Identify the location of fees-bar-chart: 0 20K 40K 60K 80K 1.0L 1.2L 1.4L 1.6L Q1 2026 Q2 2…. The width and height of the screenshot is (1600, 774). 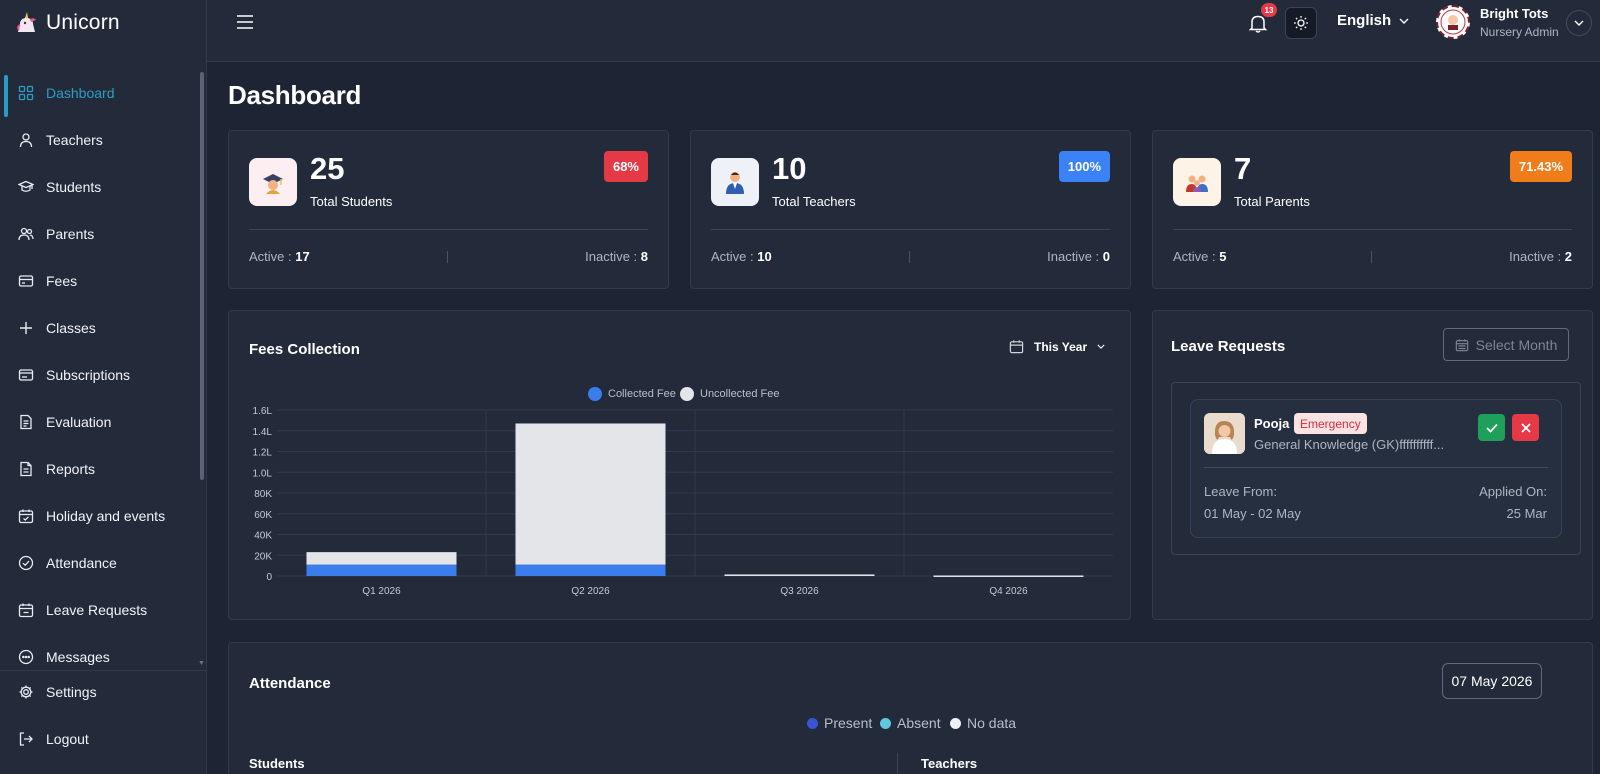
(683, 501).